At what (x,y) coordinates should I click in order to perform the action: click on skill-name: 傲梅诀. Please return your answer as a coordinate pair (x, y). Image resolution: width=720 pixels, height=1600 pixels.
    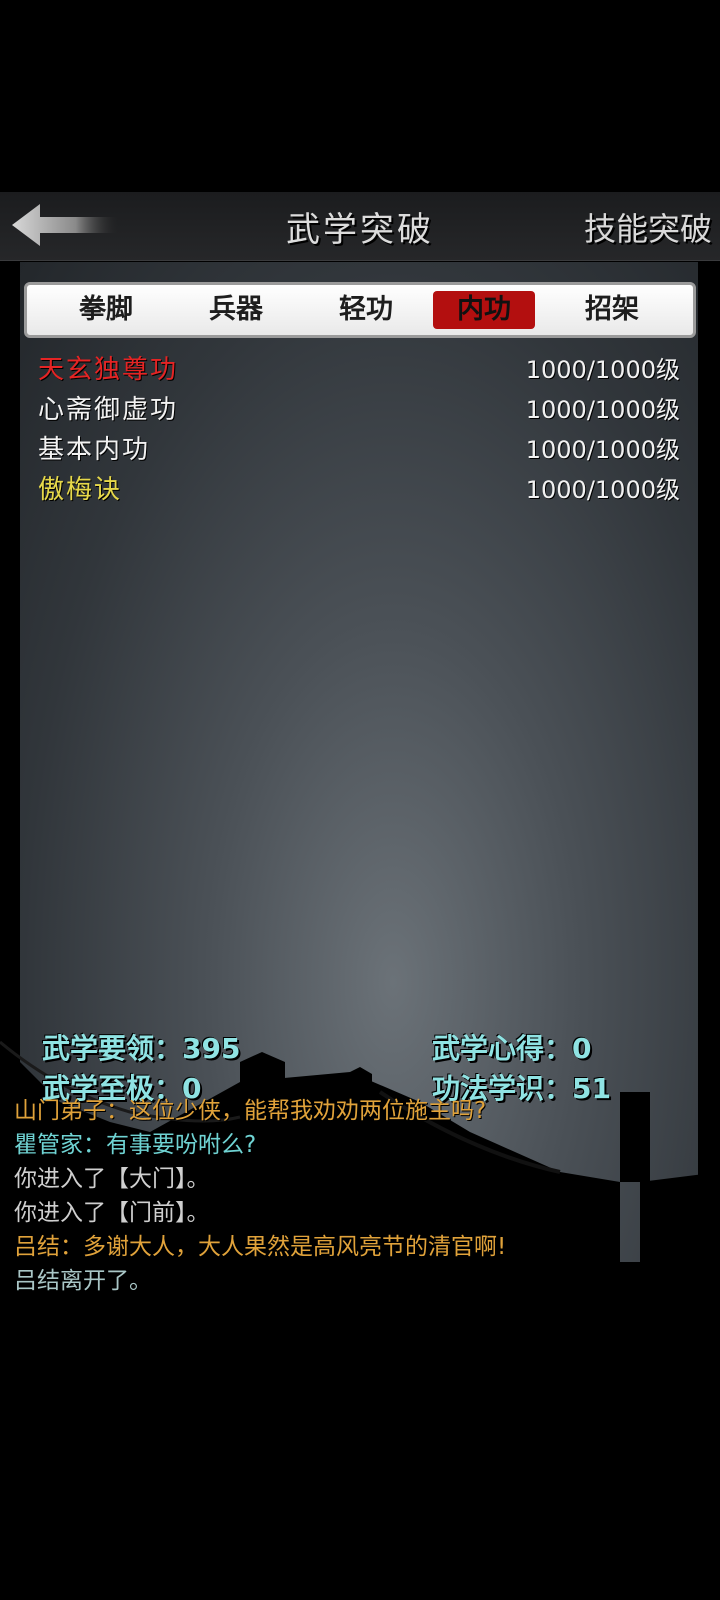
    Looking at the image, I should click on (80, 490).